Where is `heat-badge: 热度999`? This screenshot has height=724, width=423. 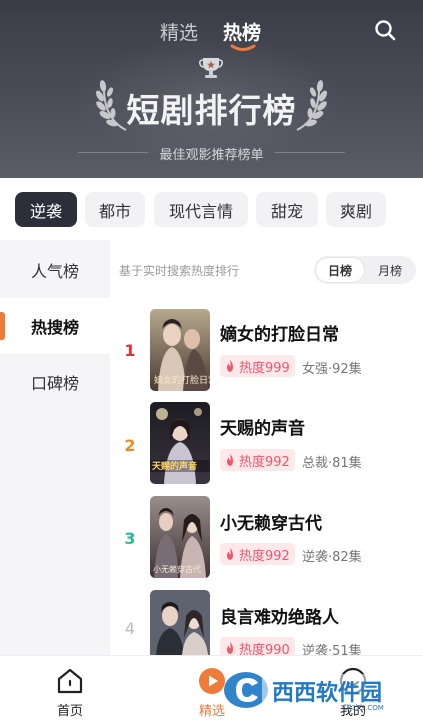
heat-badge: 热度999 is located at coordinates (257, 366).